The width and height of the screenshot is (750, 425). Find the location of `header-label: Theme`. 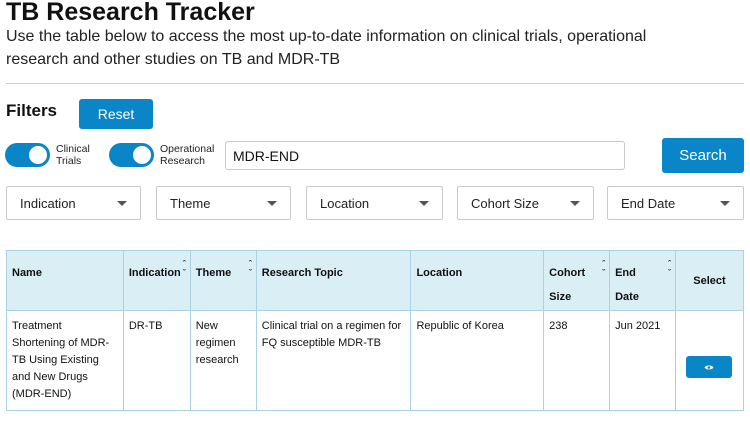

header-label: Theme is located at coordinates (213, 273).